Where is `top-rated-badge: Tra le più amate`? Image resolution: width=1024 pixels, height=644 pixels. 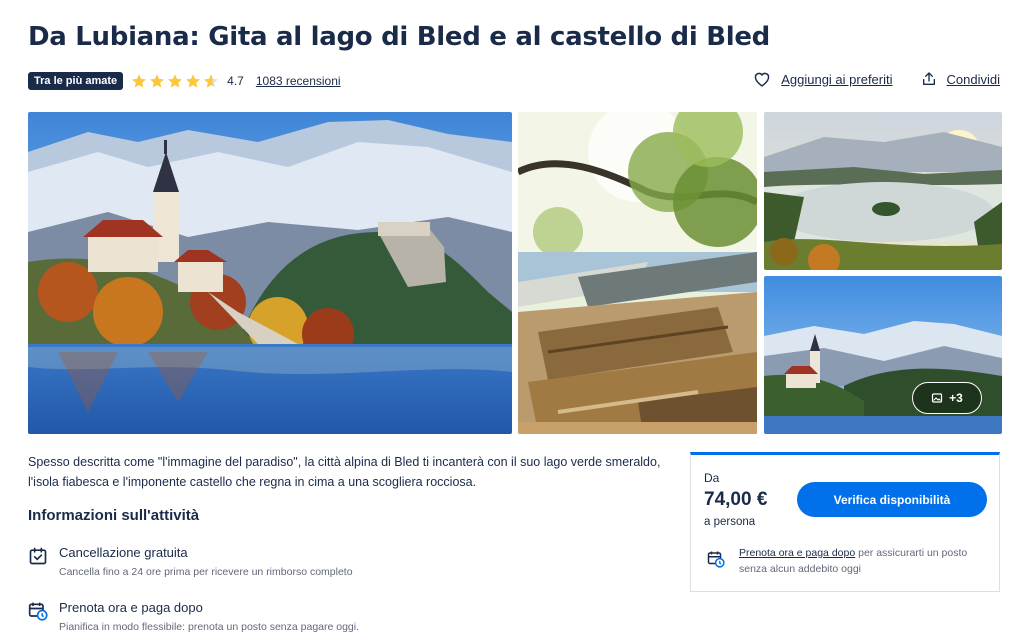
top-rated-badge: Tra le più amate is located at coordinates (76, 81).